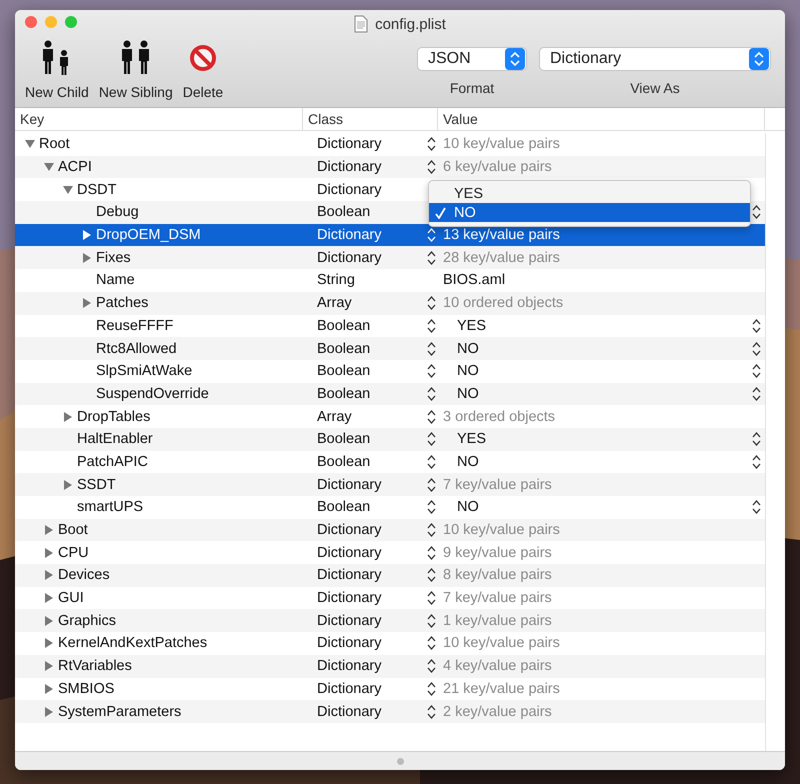 This screenshot has height=784, width=800. What do you see at coordinates (370, 119) in the screenshot?
I see `column-header: Class` at bounding box center [370, 119].